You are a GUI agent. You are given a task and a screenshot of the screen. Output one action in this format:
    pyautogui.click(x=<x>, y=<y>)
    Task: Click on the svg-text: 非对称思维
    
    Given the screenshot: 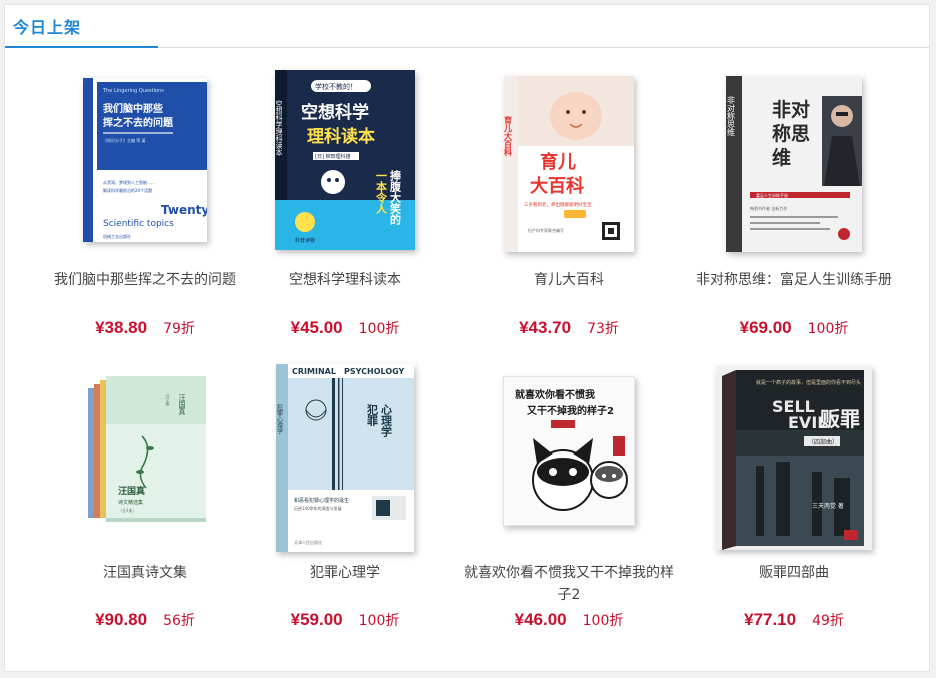 What is the action you would take?
    pyautogui.click(x=731, y=116)
    